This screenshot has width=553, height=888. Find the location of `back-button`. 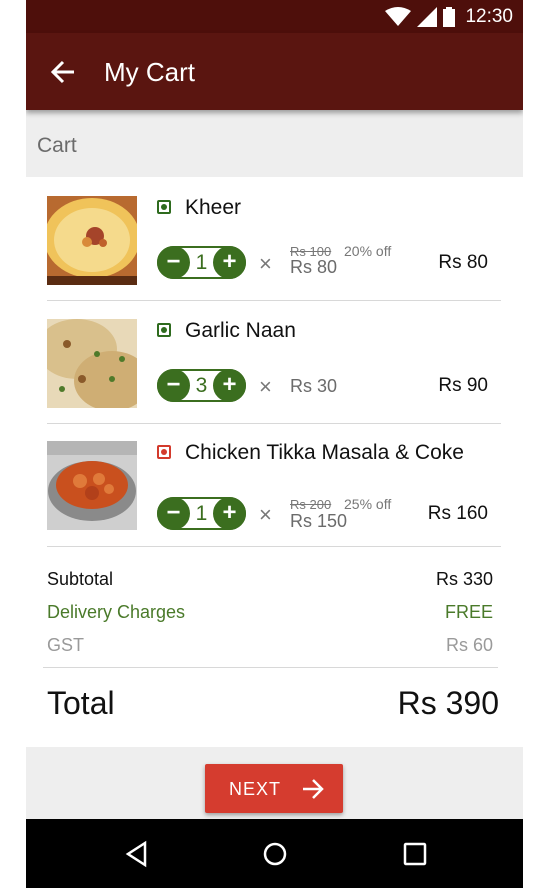

back-button is located at coordinates (64, 72).